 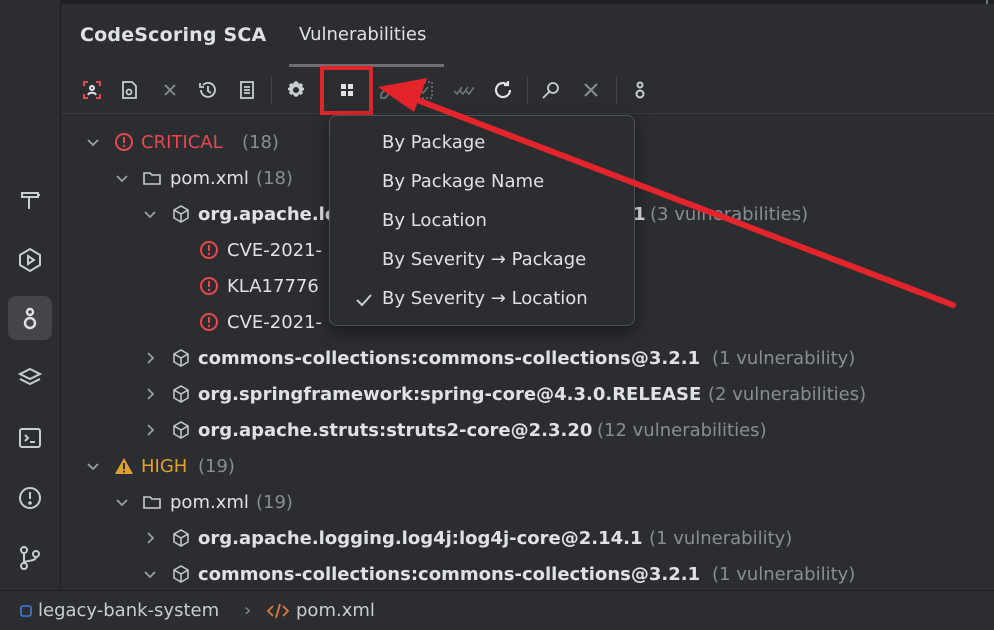 What do you see at coordinates (346, 90) in the screenshot?
I see `annotation-highlight-box` at bounding box center [346, 90].